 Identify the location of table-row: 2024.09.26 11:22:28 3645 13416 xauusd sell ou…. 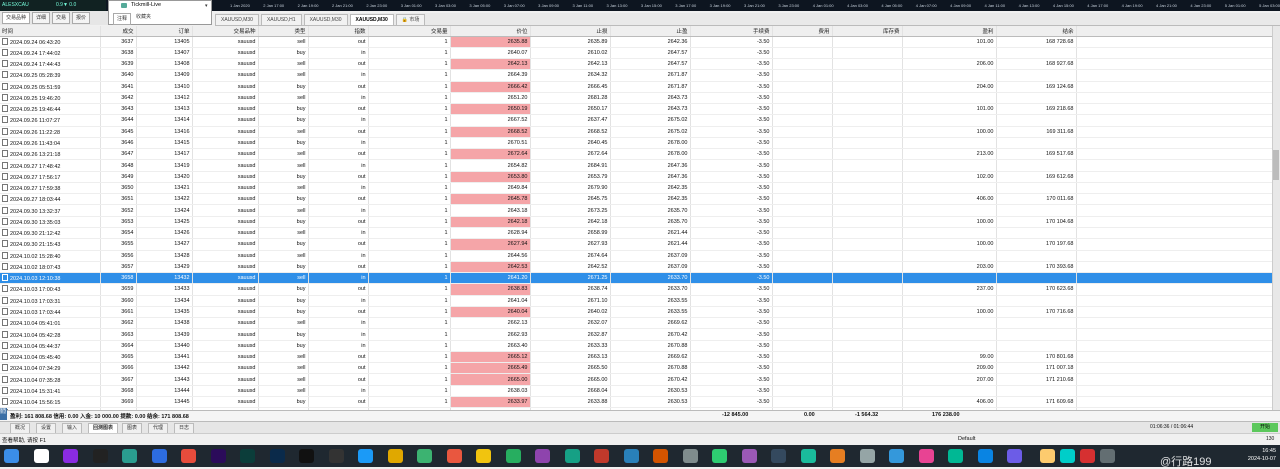
(636, 132).